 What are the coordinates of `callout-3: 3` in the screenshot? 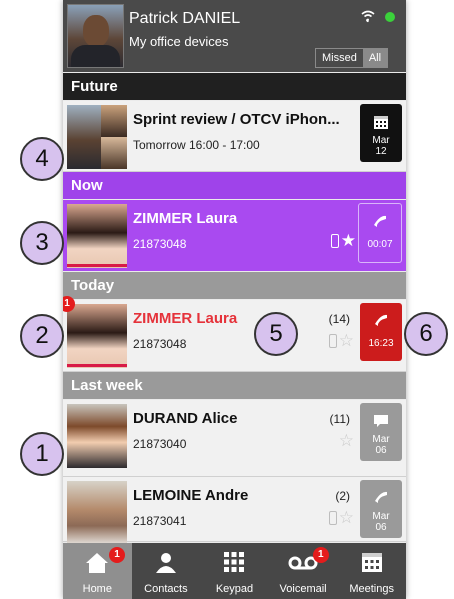 It's located at (42, 243).